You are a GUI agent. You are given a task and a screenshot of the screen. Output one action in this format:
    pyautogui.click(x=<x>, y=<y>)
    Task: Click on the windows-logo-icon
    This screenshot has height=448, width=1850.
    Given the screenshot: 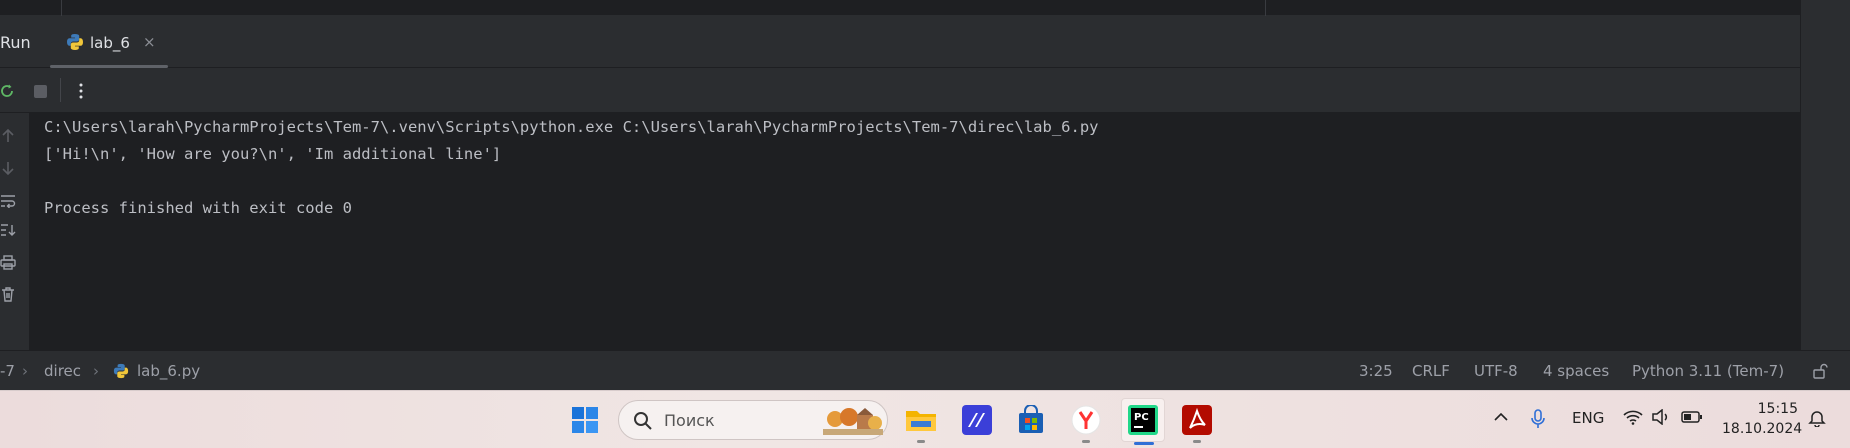 What is the action you would take?
    pyautogui.click(x=585, y=420)
    